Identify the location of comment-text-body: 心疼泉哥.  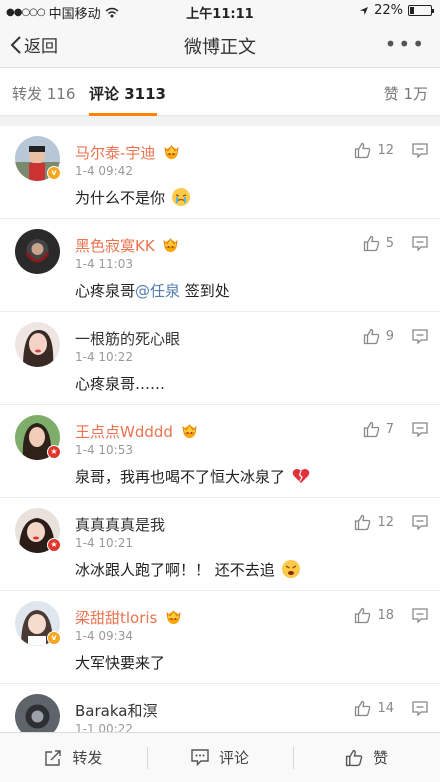
(105, 291).